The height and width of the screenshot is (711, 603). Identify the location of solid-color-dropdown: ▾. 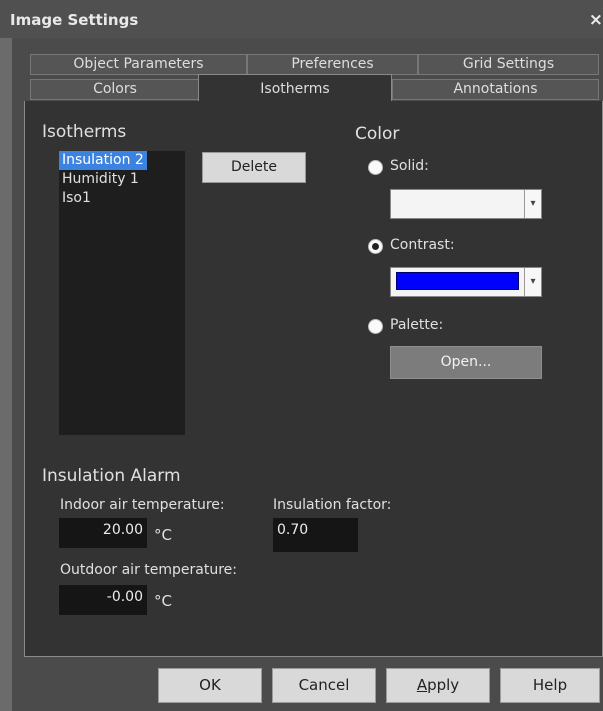
(466, 204).